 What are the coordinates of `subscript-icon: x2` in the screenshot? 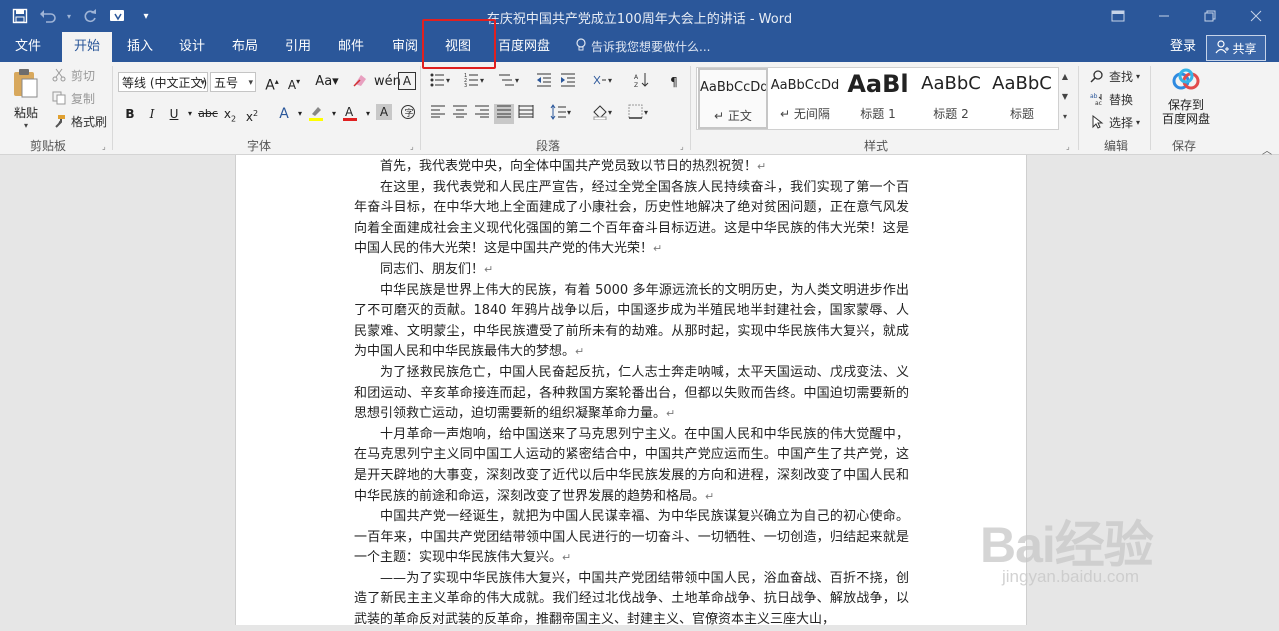 It's located at (230, 114).